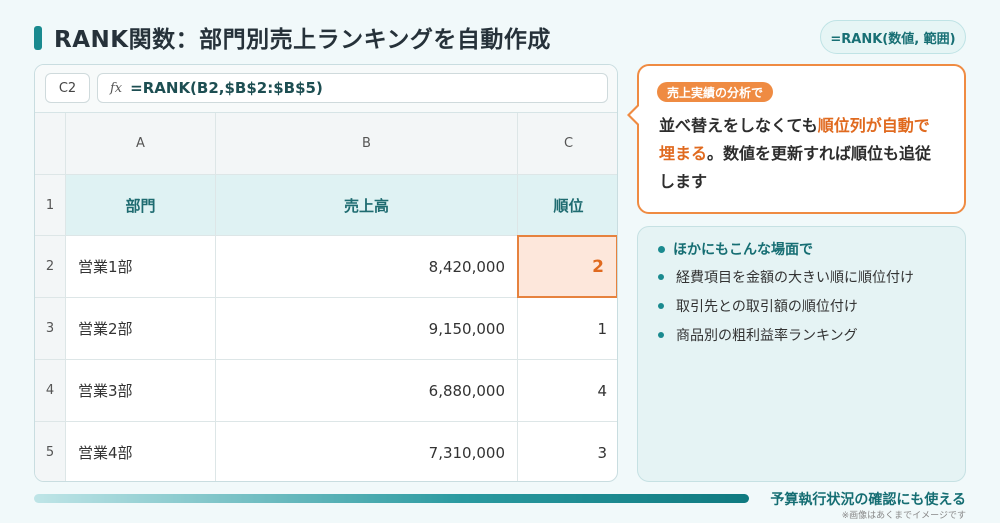 Image resolution: width=1000 pixels, height=523 pixels. What do you see at coordinates (352, 88) in the screenshot?
I see `formula-input: fx =RANK(B2,$B$2:$B$5)` at bounding box center [352, 88].